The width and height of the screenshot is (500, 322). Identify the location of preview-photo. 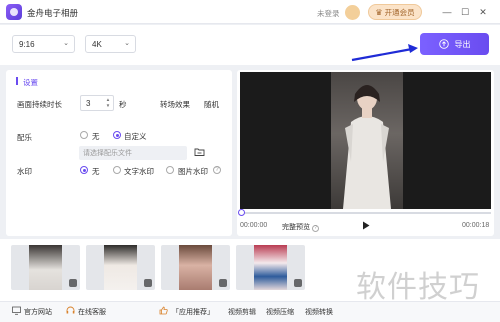
(367, 140).